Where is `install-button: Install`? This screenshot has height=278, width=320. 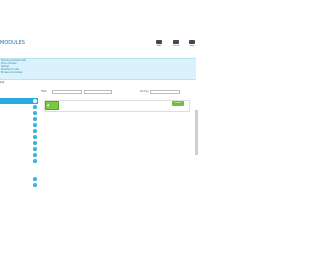 install-button: Install is located at coordinates (178, 103).